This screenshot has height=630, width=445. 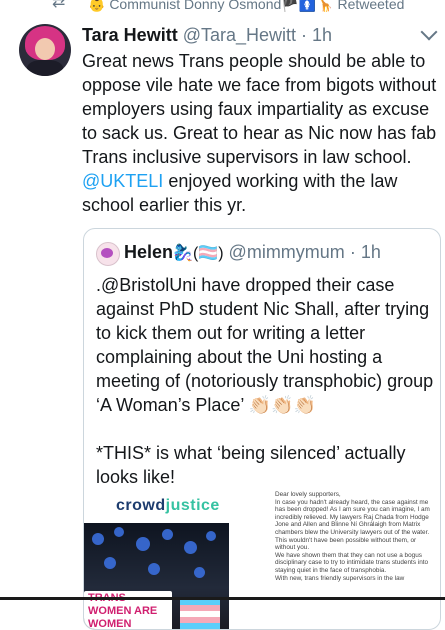 I want to click on trans-flag, so click(x=200, y=614).